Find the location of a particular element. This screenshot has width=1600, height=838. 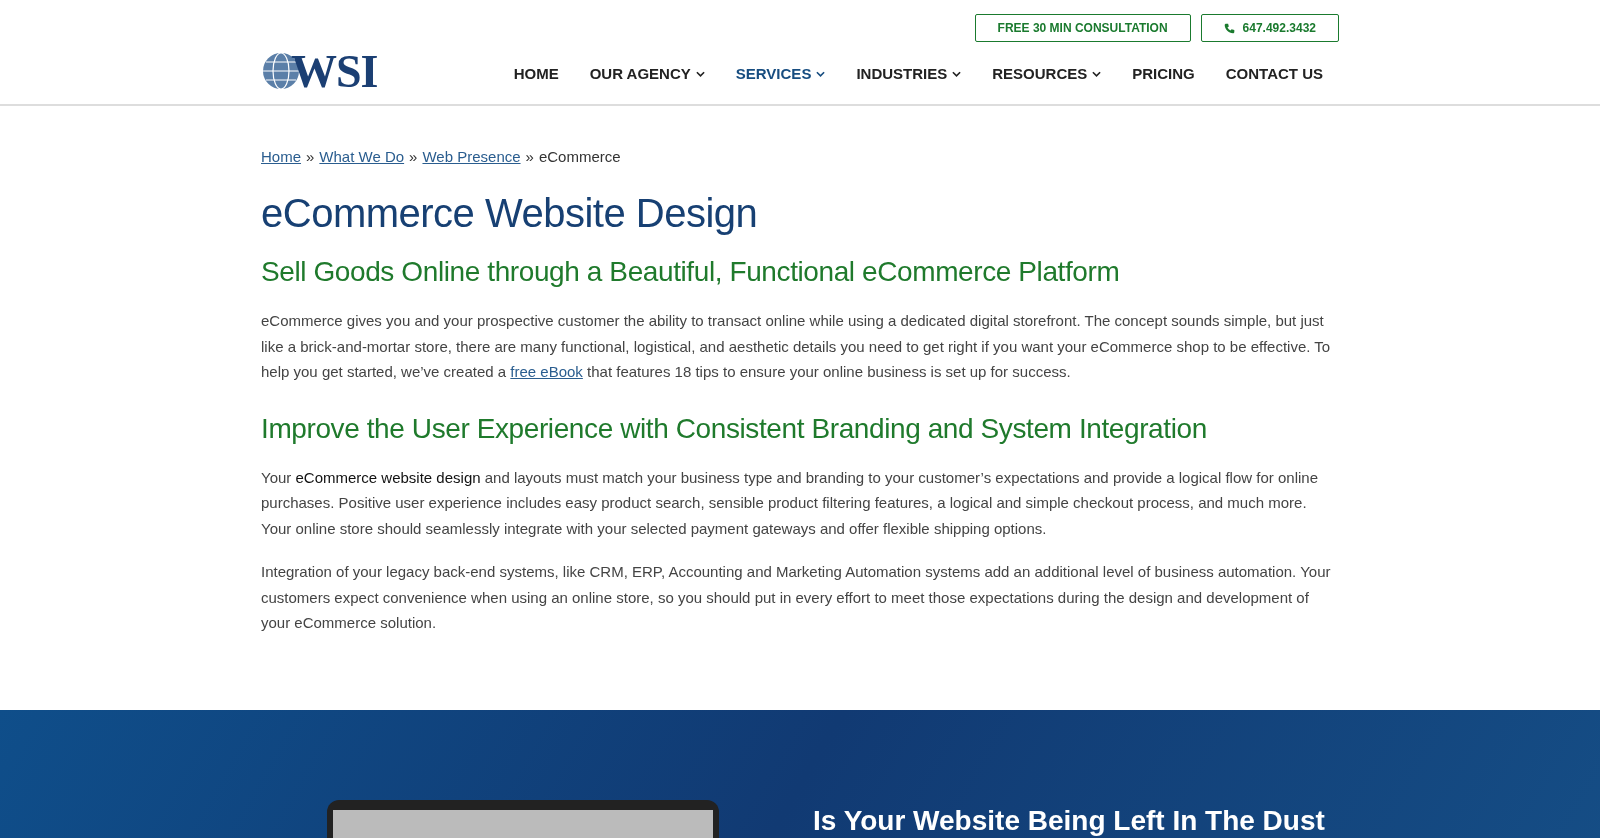

nav-item: SERVICES is located at coordinates (780, 73).